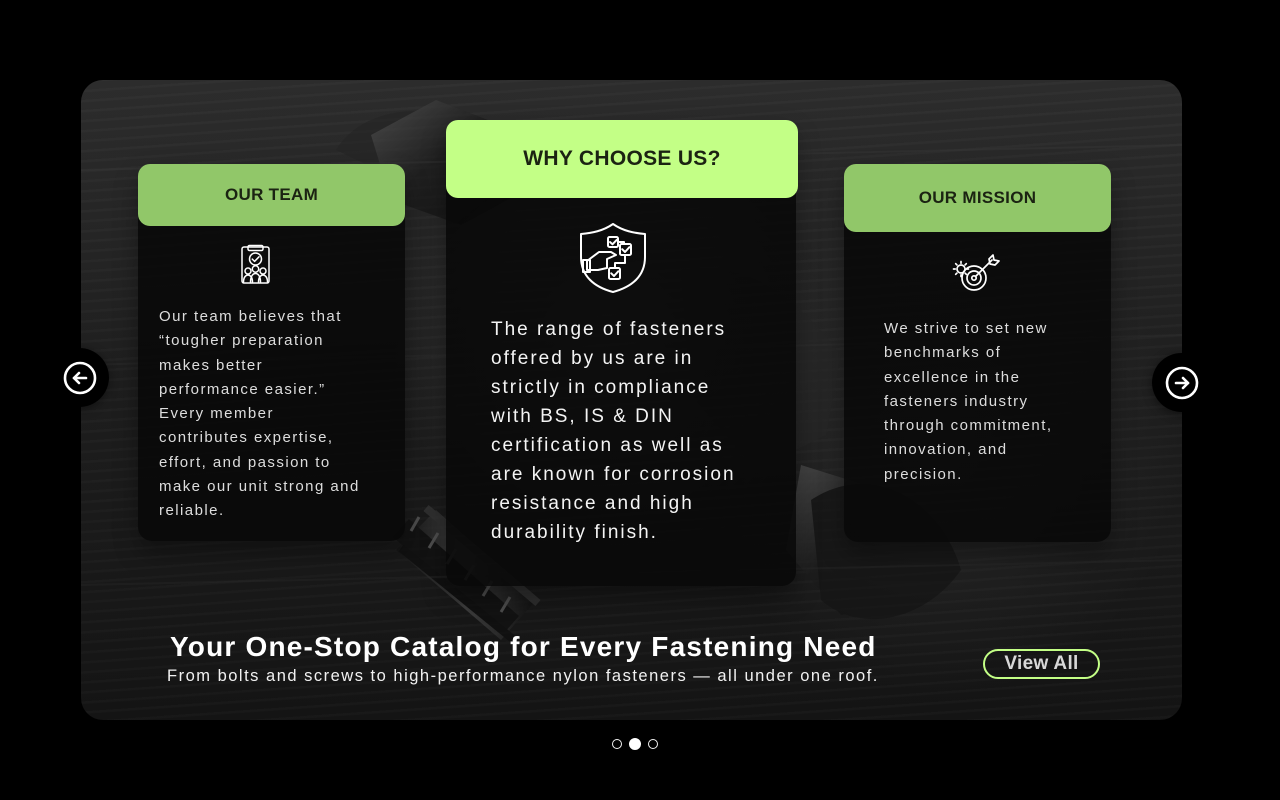 The width and height of the screenshot is (1280, 800). I want to click on carousel-next-button, so click(1181, 382).